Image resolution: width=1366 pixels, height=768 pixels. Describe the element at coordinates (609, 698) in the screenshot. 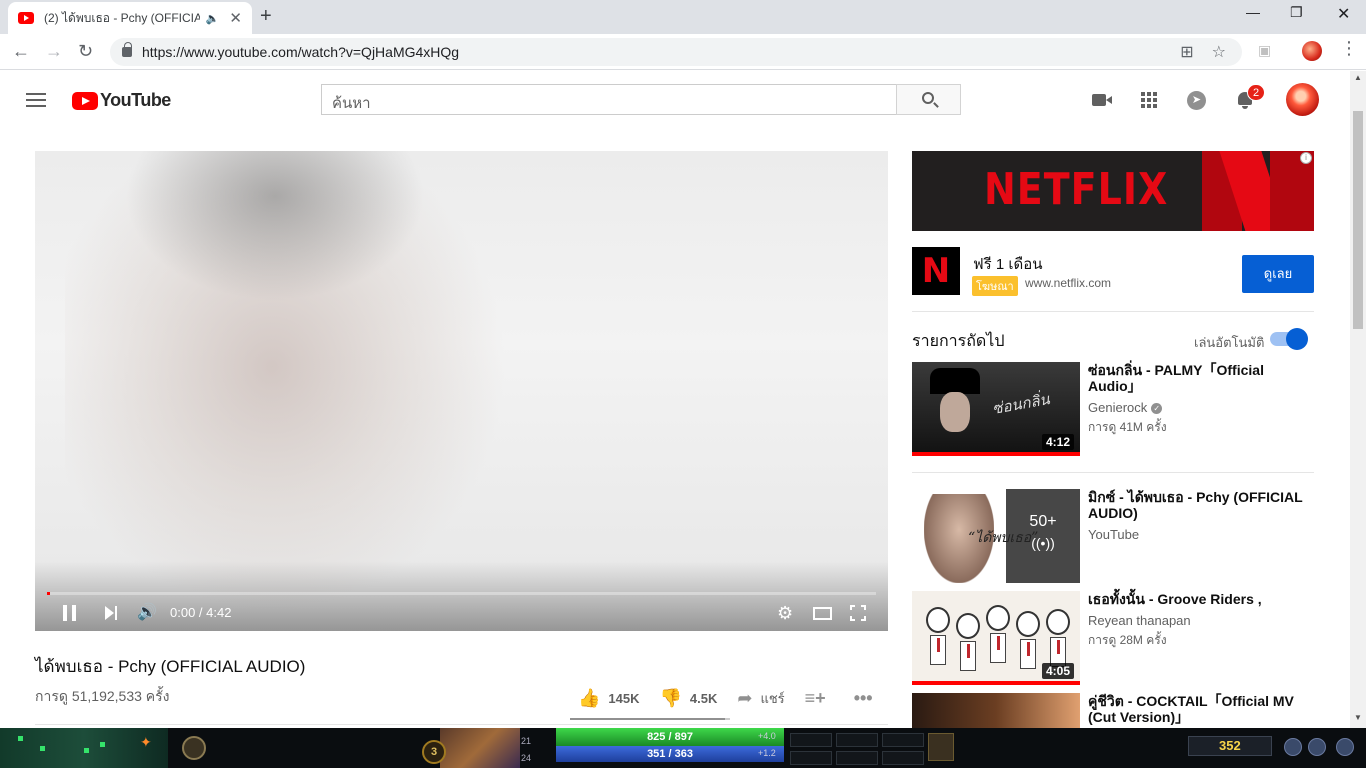

I see `like-button: 👍 145K` at that location.